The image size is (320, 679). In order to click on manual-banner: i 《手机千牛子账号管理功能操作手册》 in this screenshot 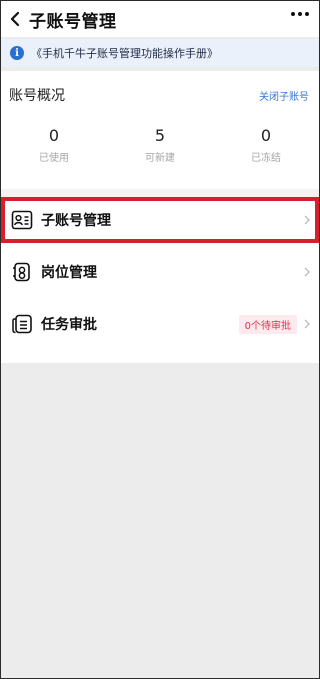, I will do `click(160, 53)`.